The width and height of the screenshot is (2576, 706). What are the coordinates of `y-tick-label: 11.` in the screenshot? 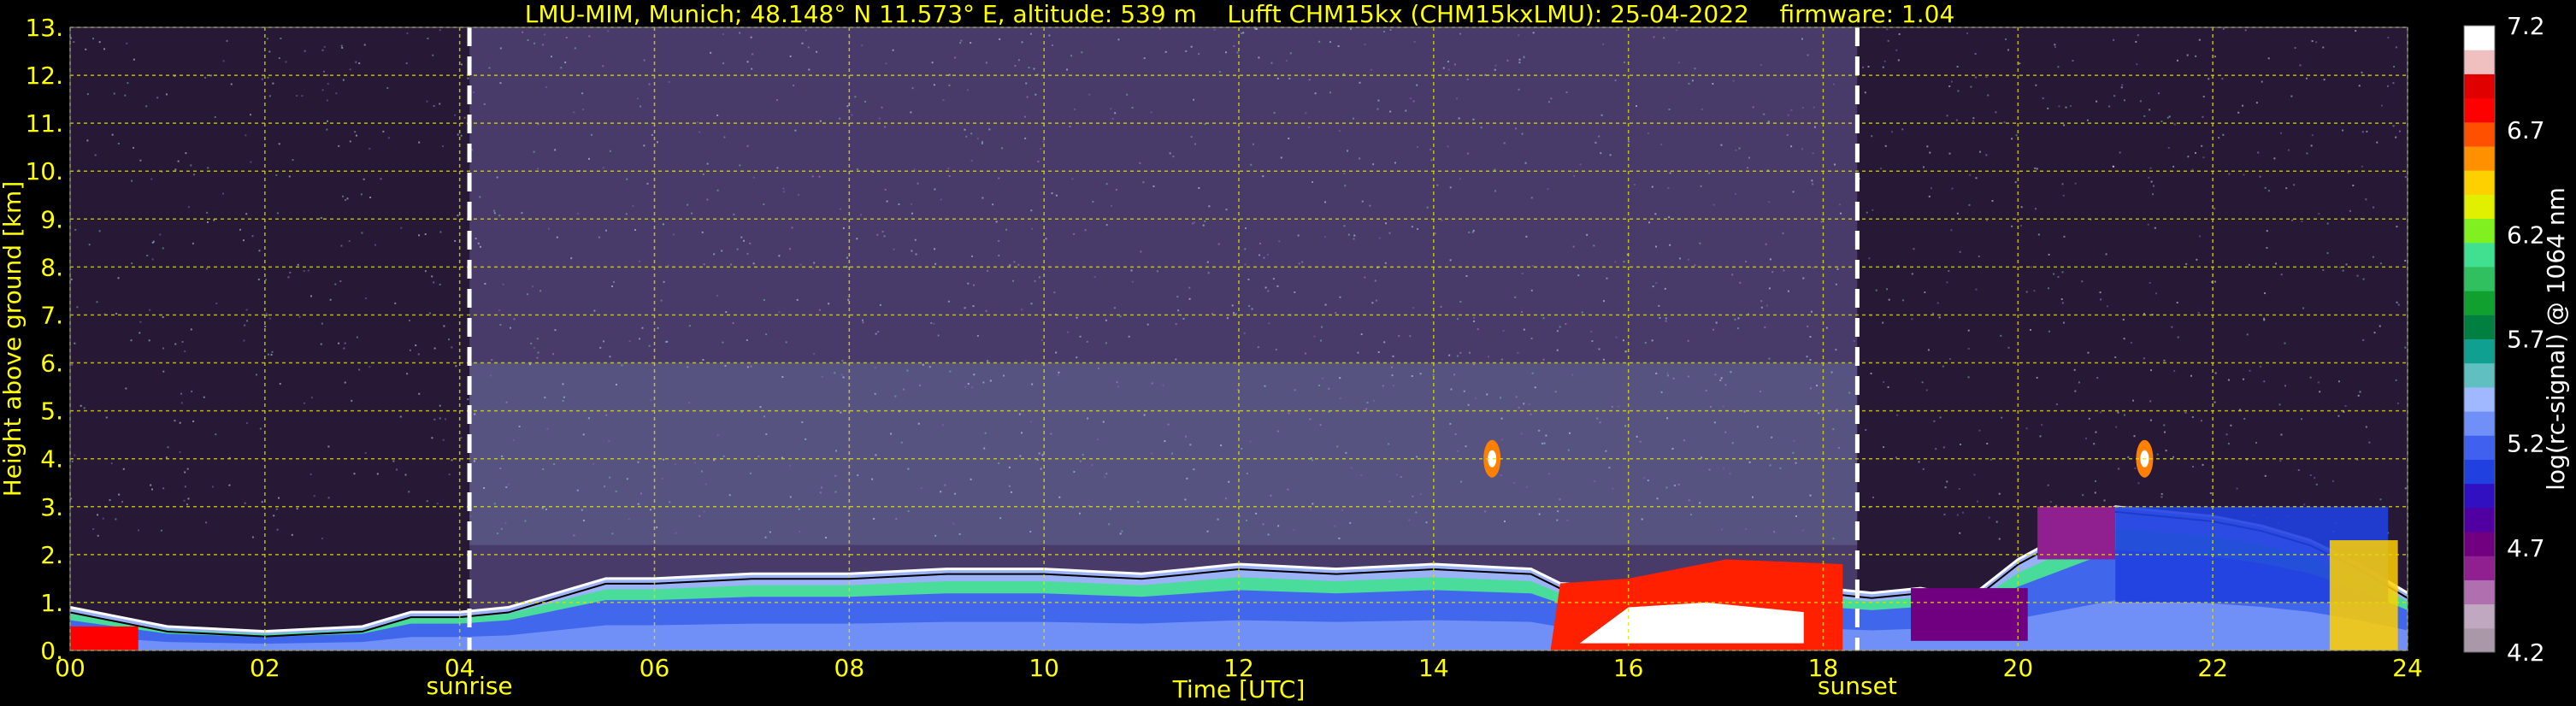 It's located at (44, 123).